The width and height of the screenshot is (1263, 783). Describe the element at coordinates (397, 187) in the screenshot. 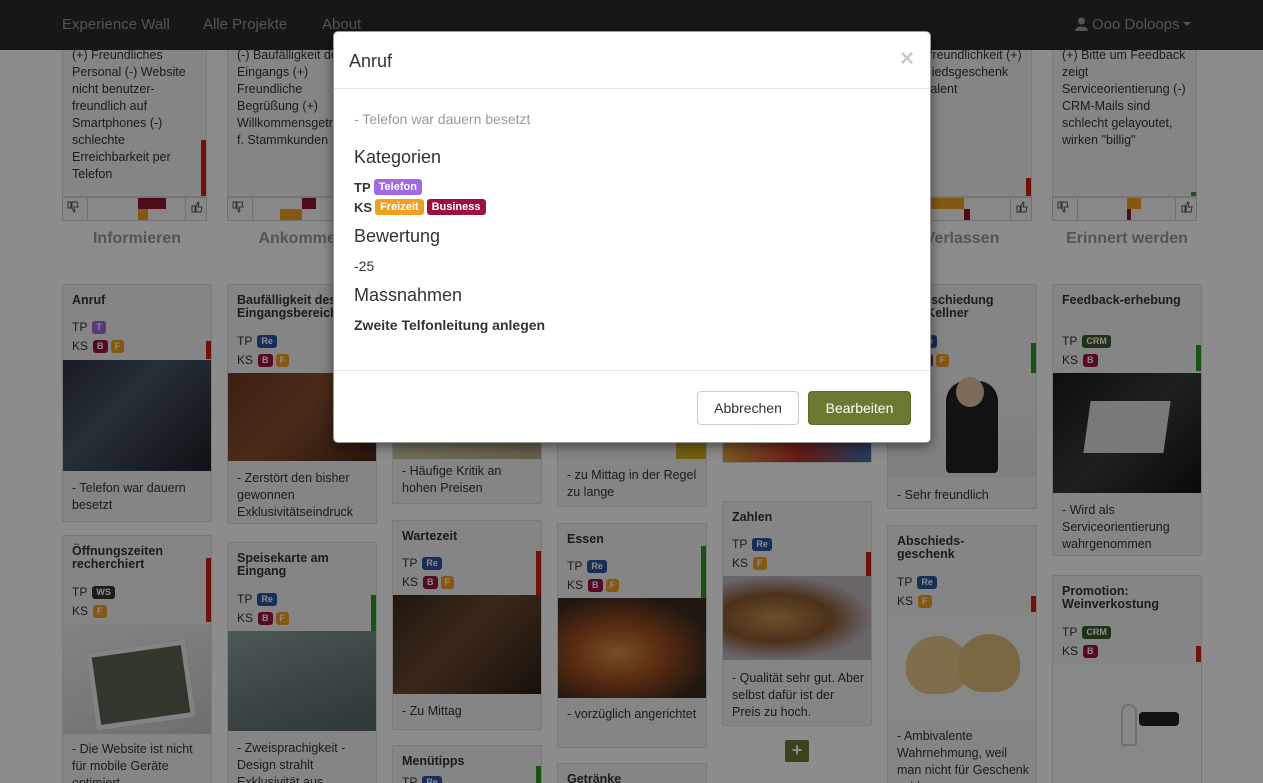

I see `category-badge-telefon: Telefon` at that location.